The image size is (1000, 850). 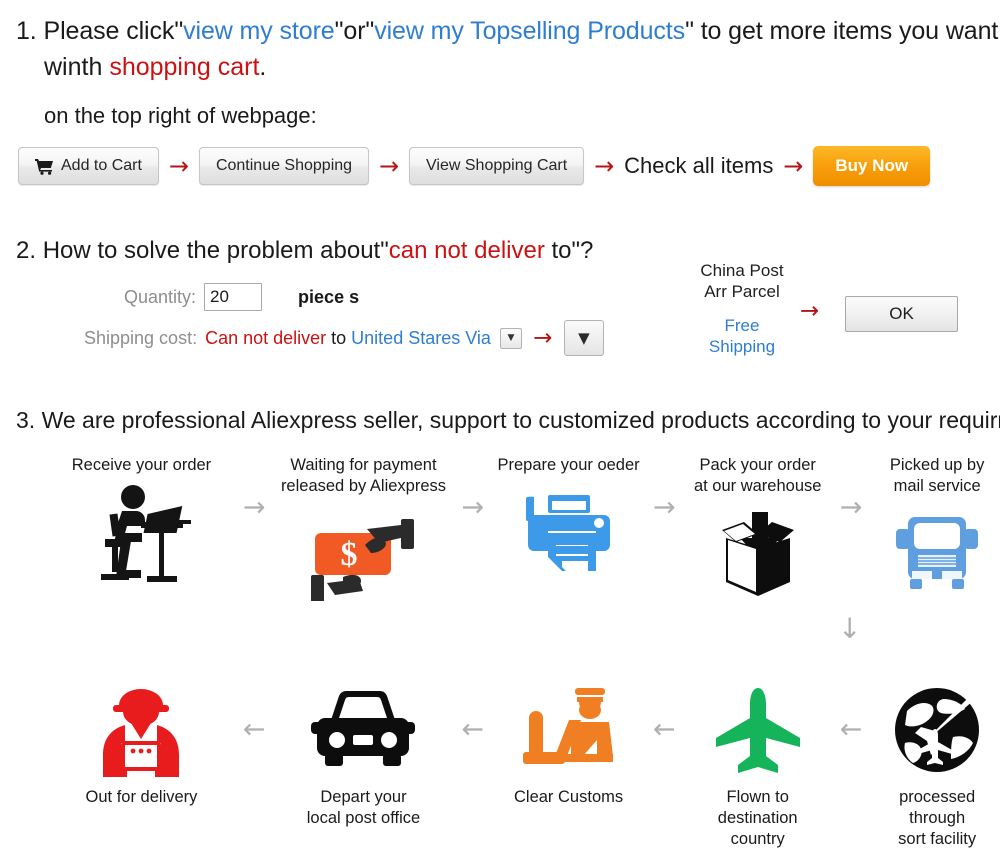 I want to click on flow-step-label: Clear Customs, so click(x=569, y=797).